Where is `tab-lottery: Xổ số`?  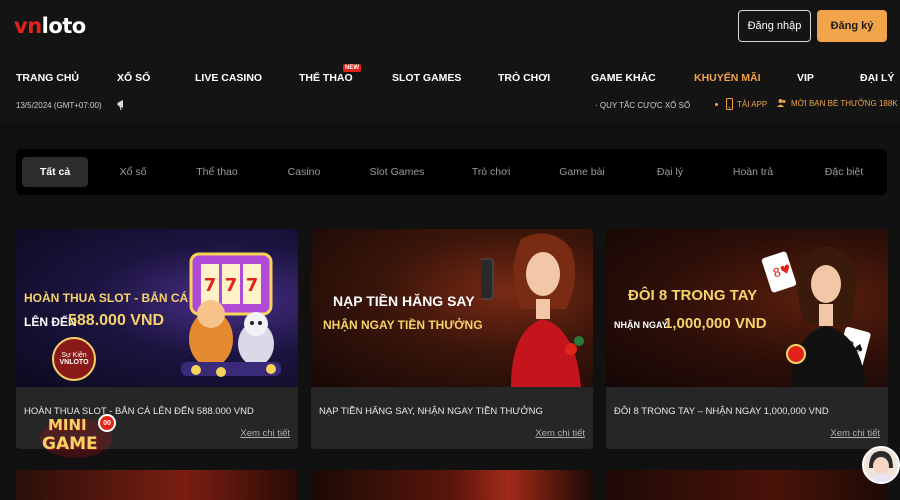
tab-lottery: Xổ số is located at coordinates (133, 172).